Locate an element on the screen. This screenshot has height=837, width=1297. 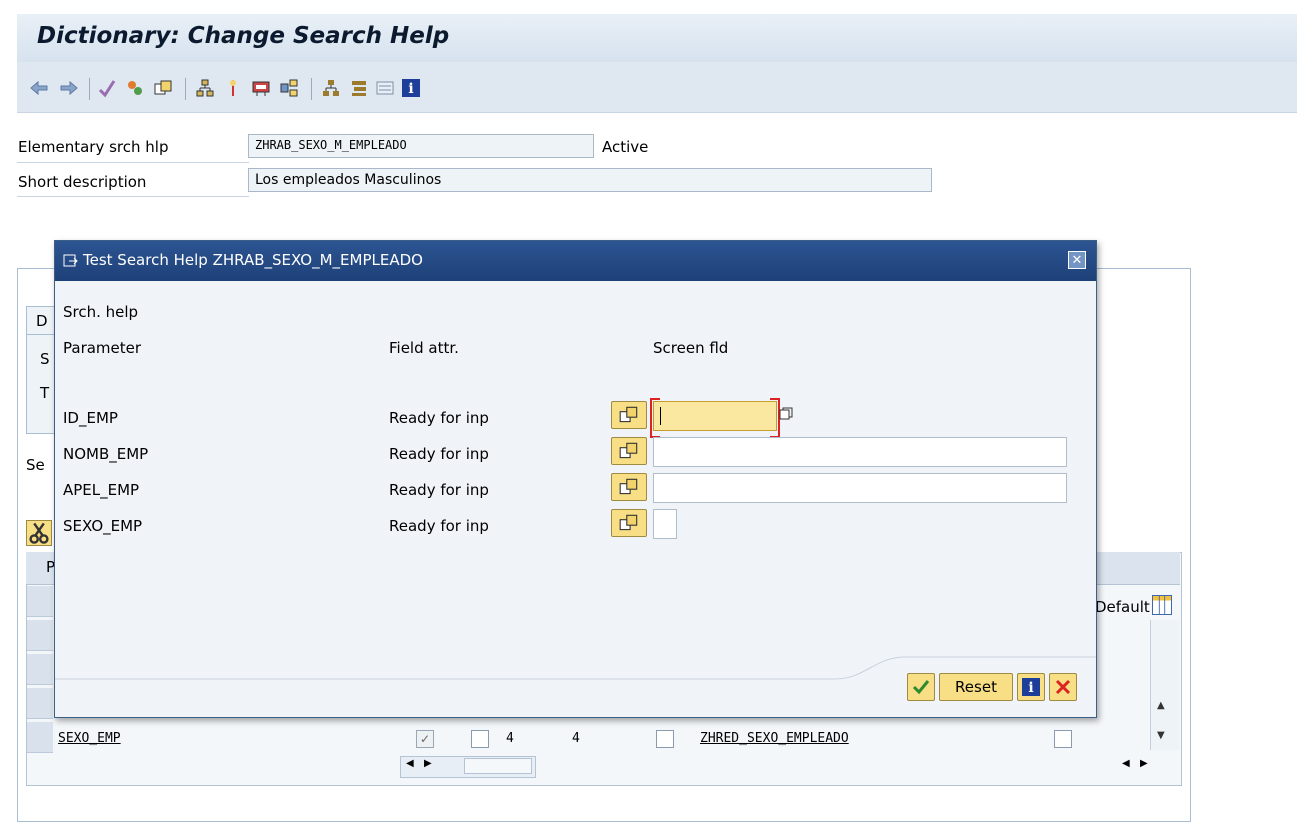
cancel-icon is located at coordinates (1063, 687).